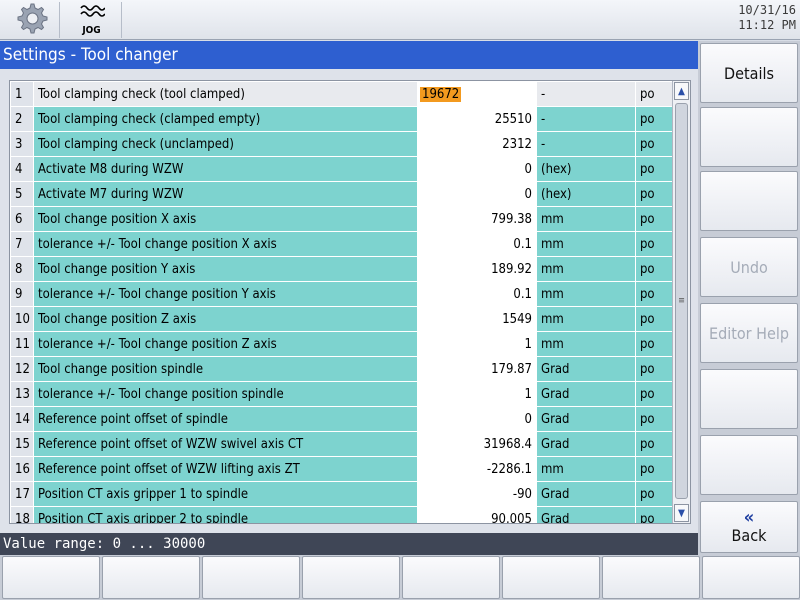 Image resolution: width=800 pixels, height=600 pixels. I want to click on editor-help-button: Editor Help, so click(749, 333).